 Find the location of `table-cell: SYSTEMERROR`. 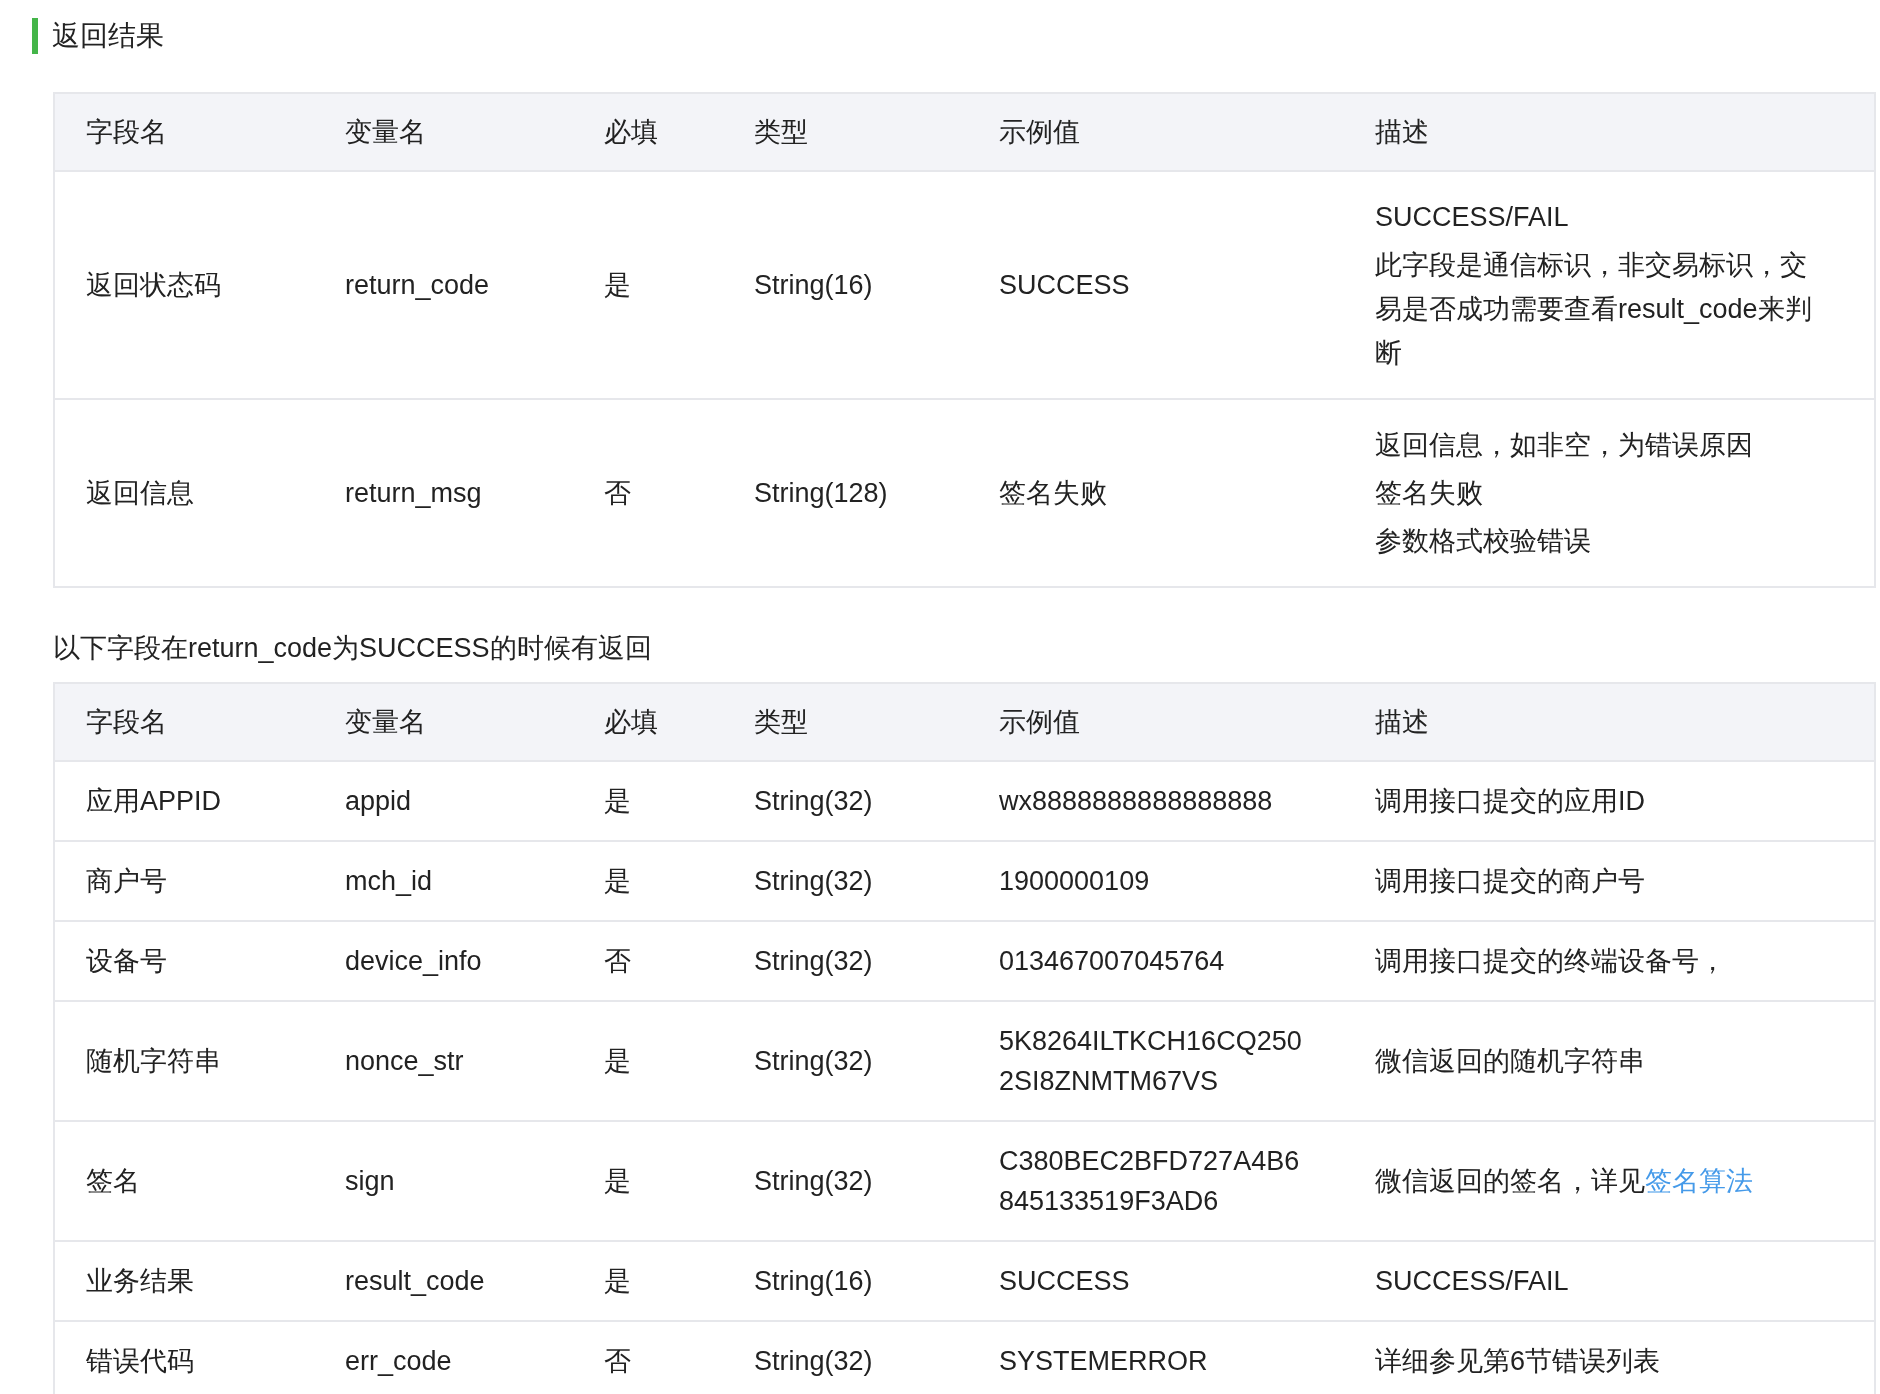

table-cell: SYSTEMERROR is located at coordinates (1156, 1357).